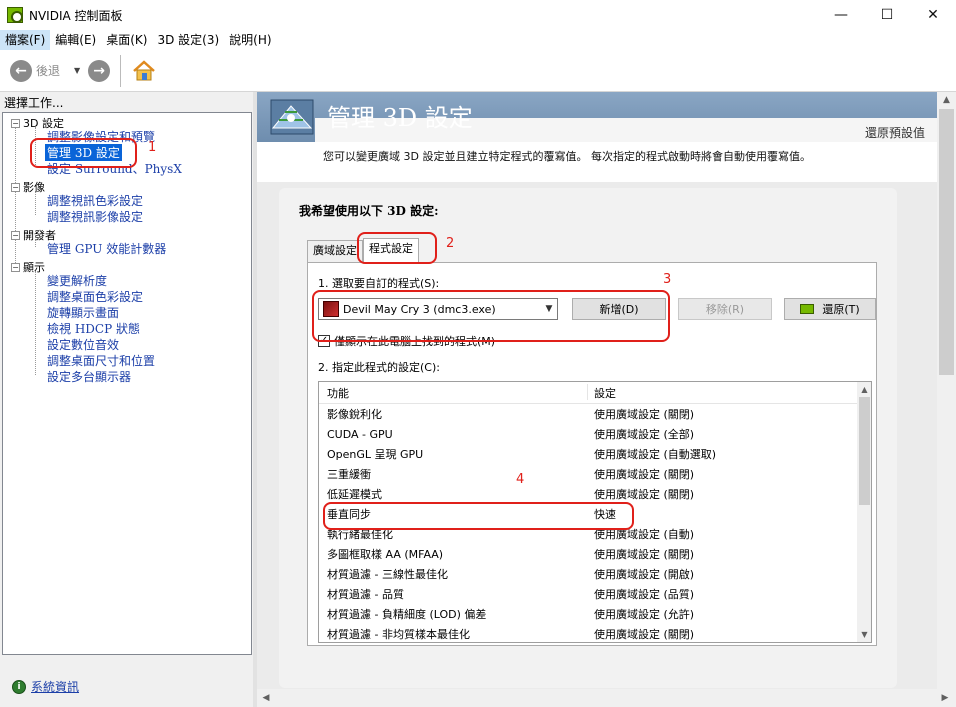 This screenshot has height=707, width=956. I want to click on annotation-number-4: 4, so click(520, 479).